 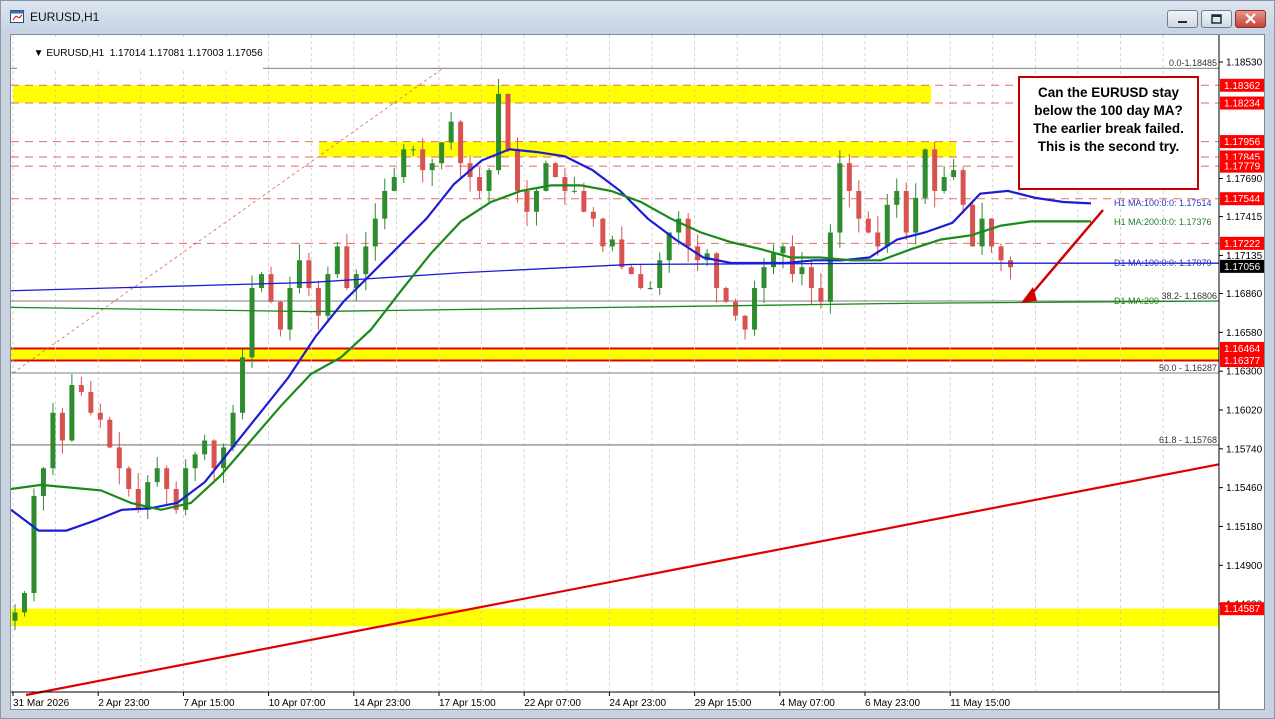 I want to click on minimize-button, so click(x=1182, y=19).